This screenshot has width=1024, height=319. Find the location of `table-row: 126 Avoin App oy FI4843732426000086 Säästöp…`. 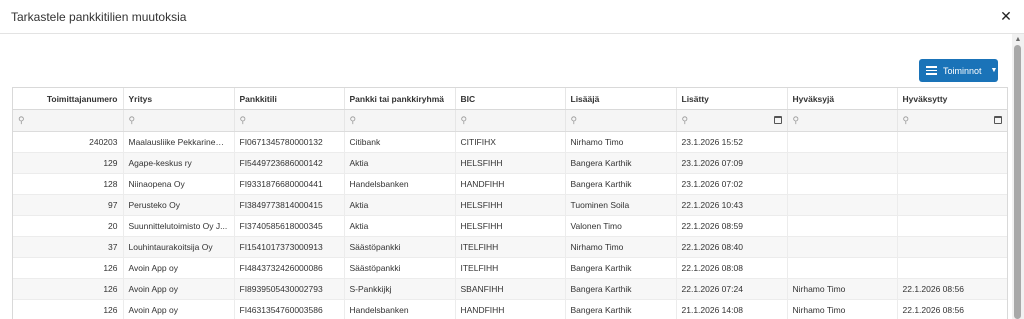

table-row: 126 Avoin App oy FI4843732426000086 Säästöp… is located at coordinates (510, 268).